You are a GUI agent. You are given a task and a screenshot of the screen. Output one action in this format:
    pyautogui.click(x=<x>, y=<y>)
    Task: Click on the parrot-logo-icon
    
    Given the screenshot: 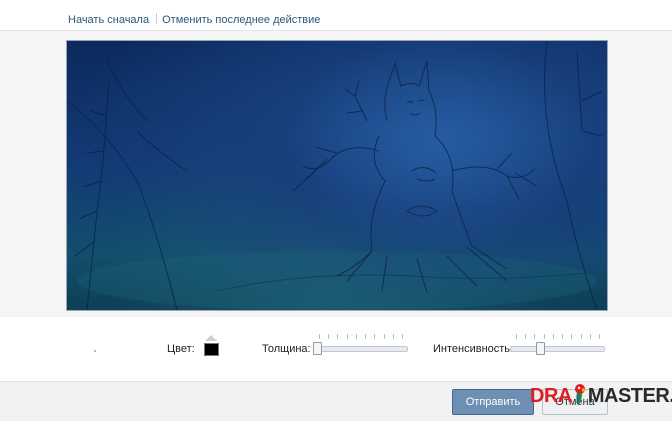 What is the action you would take?
    pyautogui.click(x=580, y=394)
    